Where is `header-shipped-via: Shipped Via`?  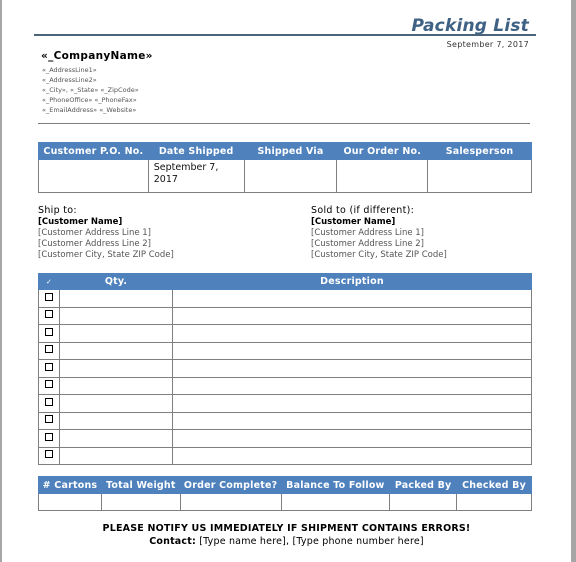
header-shipped-via: Shipped Via is located at coordinates (290, 151).